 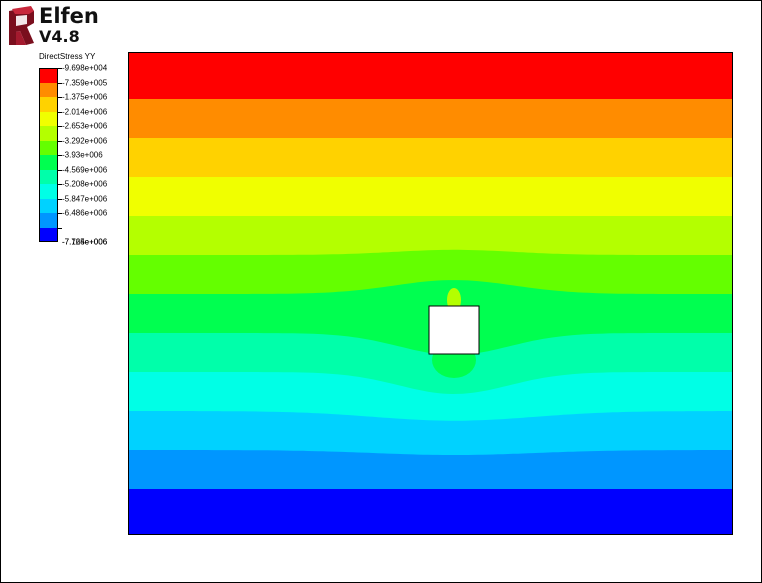 What do you see at coordinates (85, 82) in the screenshot?
I see `legend-label: -7.359e+005` at bounding box center [85, 82].